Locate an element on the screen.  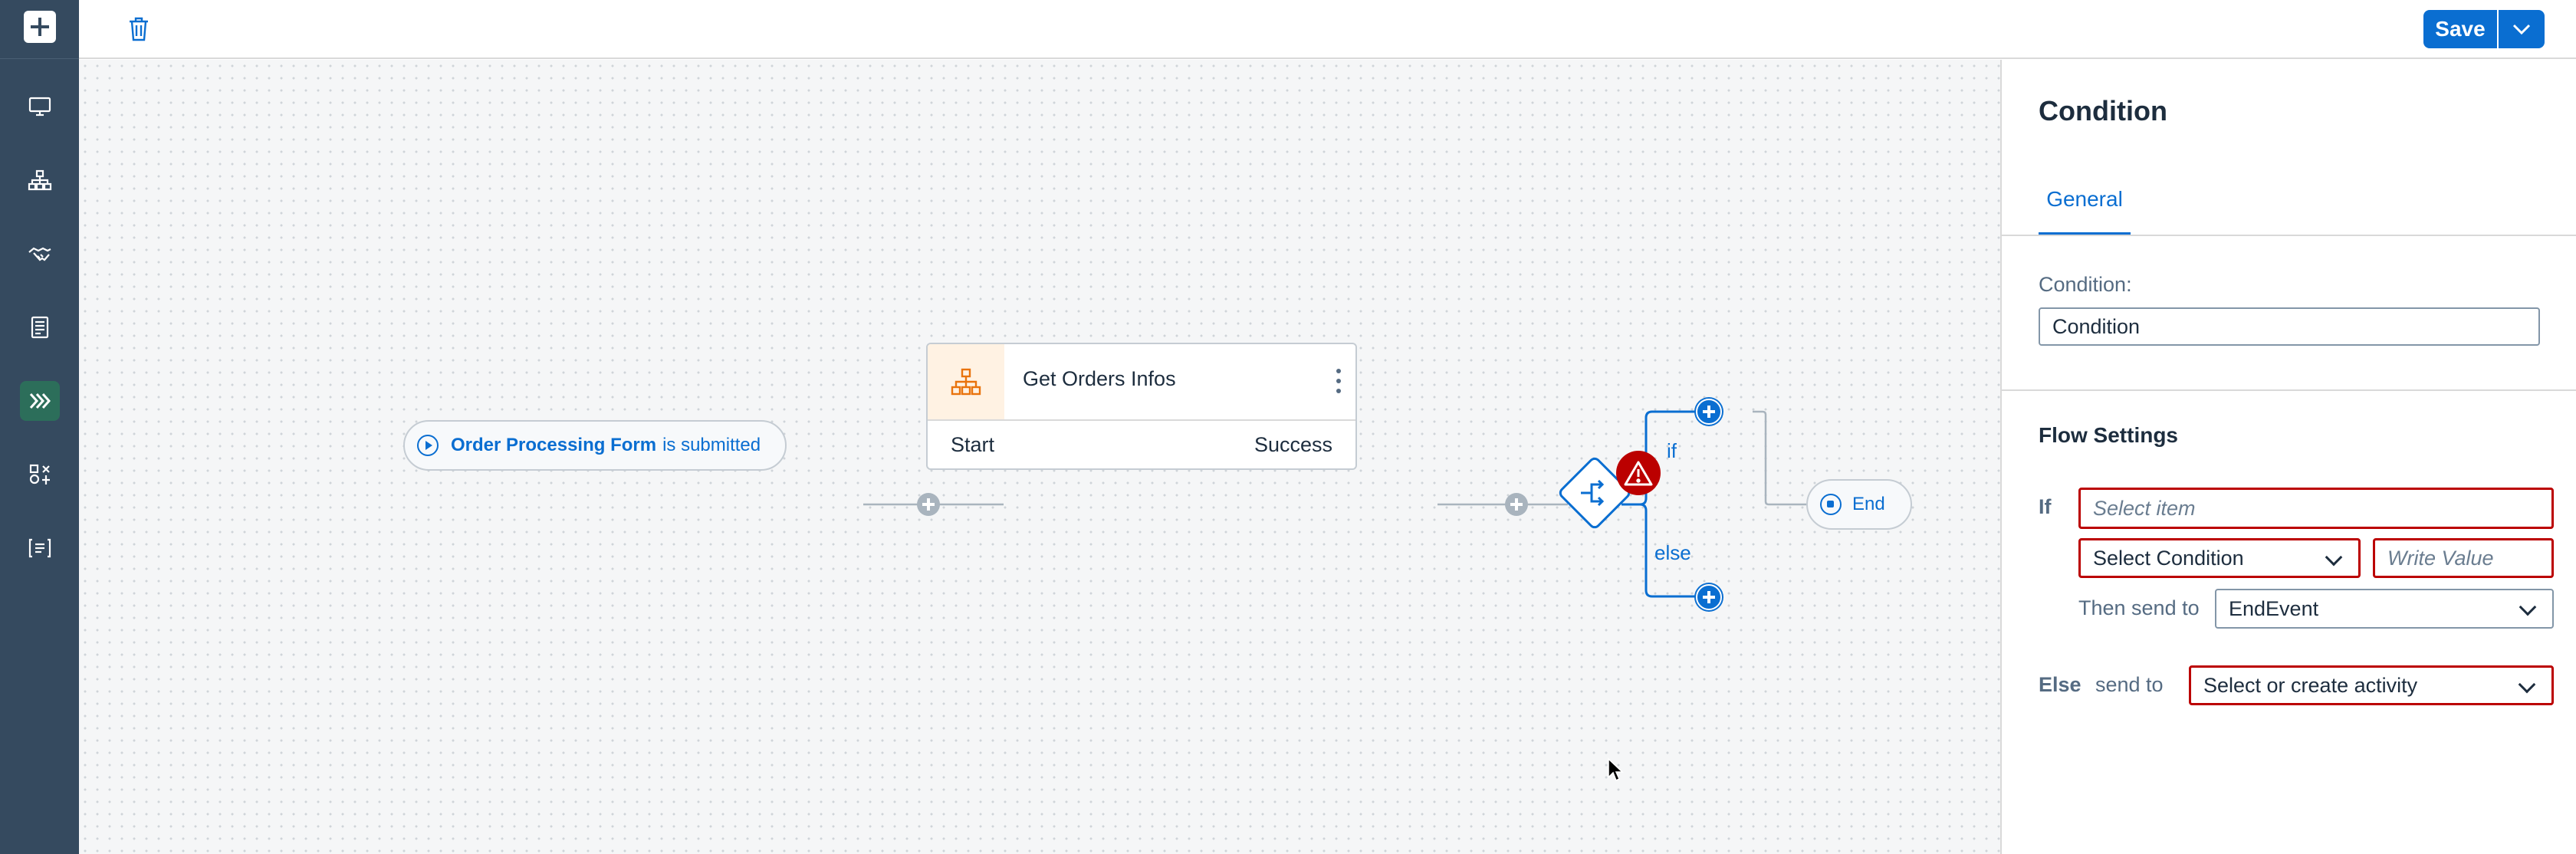
tab-general: General is located at coordinates (2085, 209).